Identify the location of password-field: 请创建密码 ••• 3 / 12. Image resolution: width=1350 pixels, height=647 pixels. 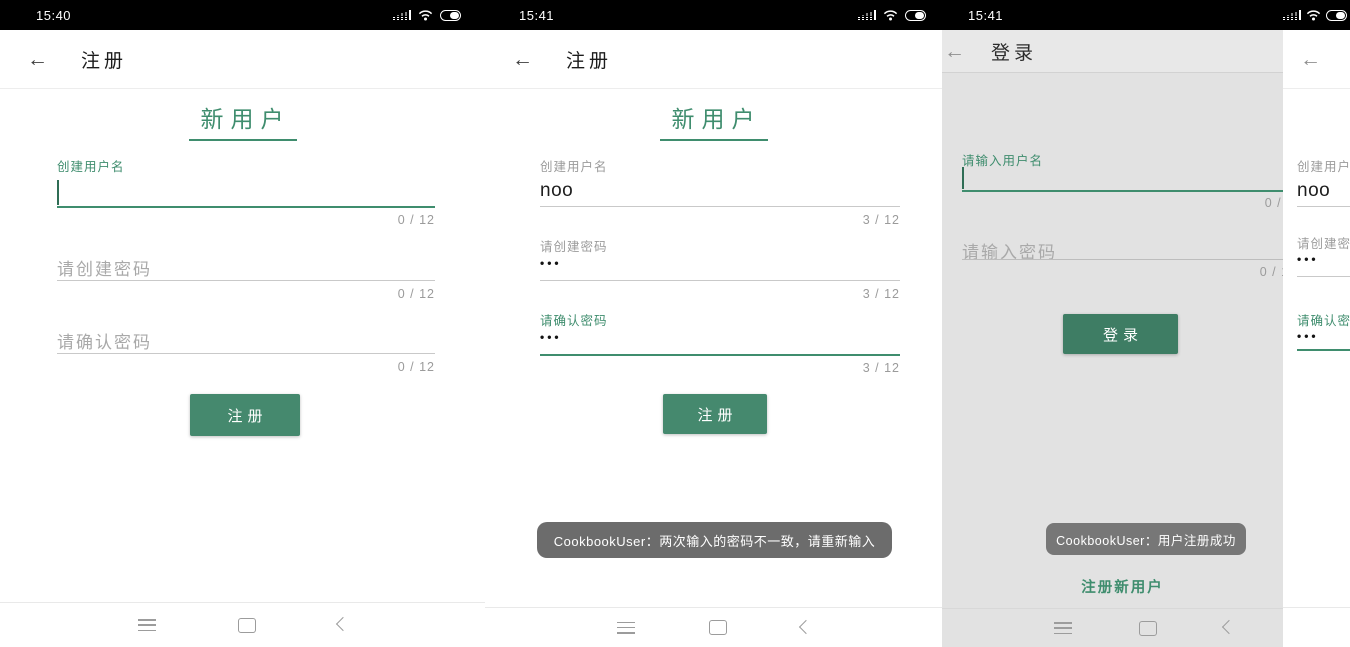
(720, 272).